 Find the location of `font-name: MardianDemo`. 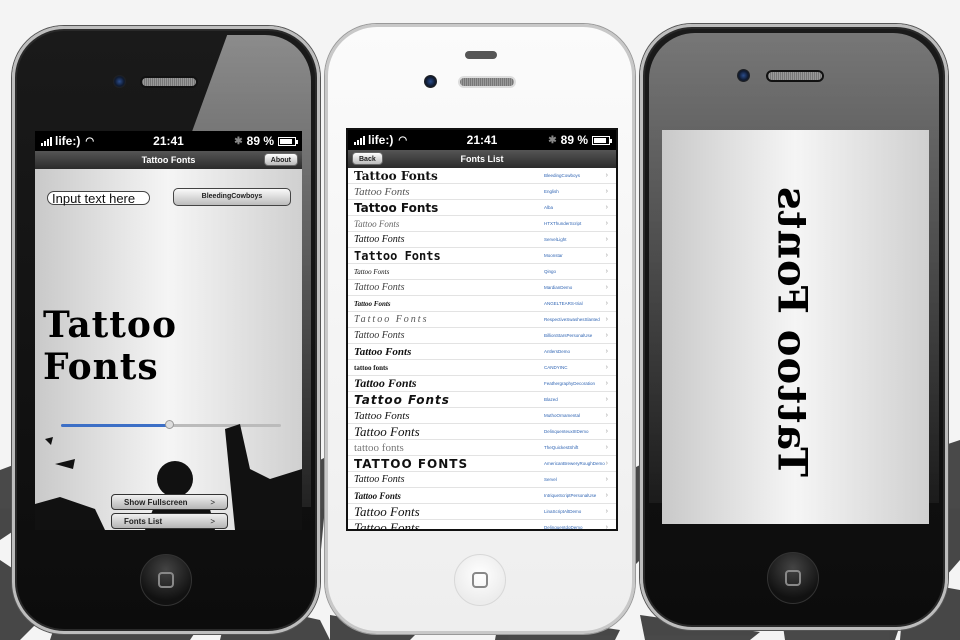

font-name: MardianDemo is located at coordinates (558, 287).